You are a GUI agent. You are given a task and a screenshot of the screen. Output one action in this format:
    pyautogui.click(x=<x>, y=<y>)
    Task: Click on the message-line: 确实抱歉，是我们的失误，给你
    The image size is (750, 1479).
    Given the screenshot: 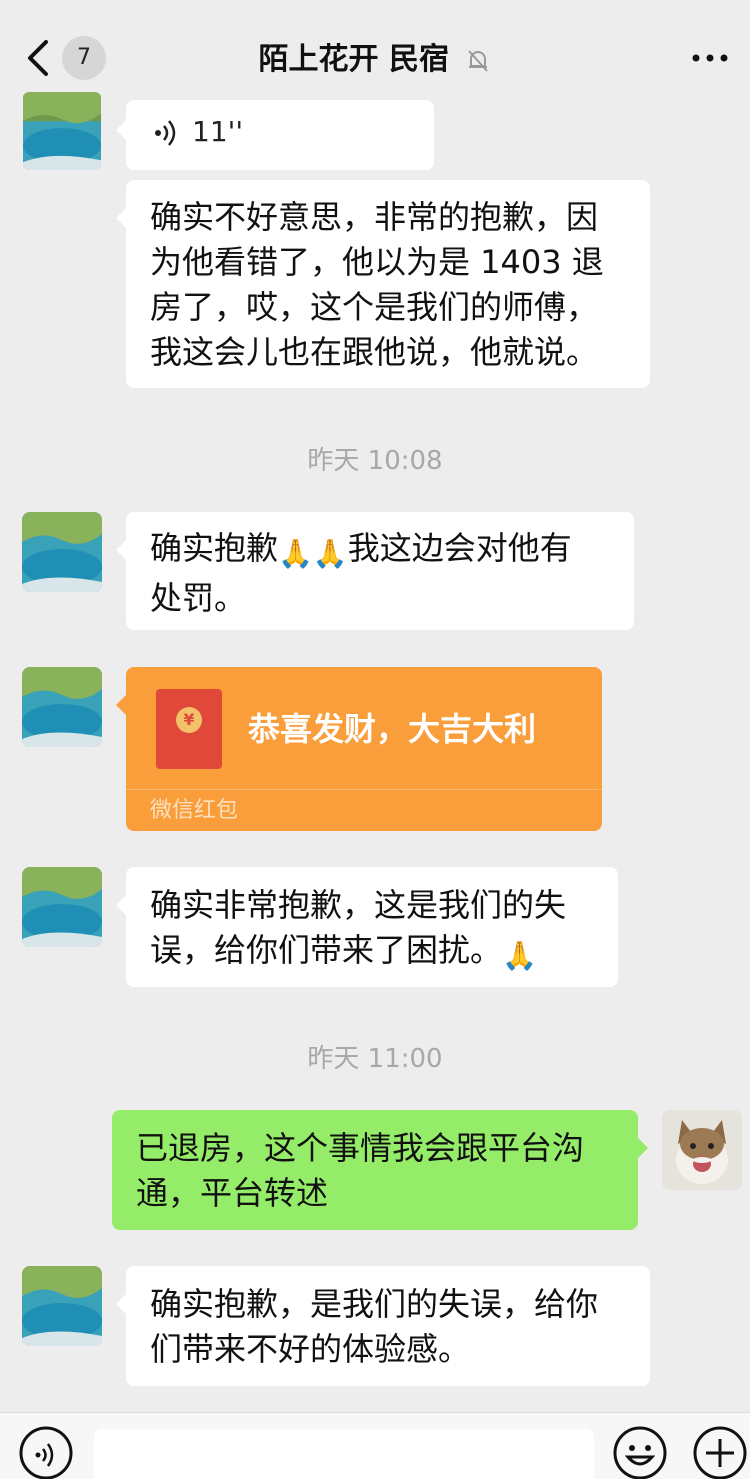 What is the action you would take?
    pyautogui.click(x=374, y=1304)
    